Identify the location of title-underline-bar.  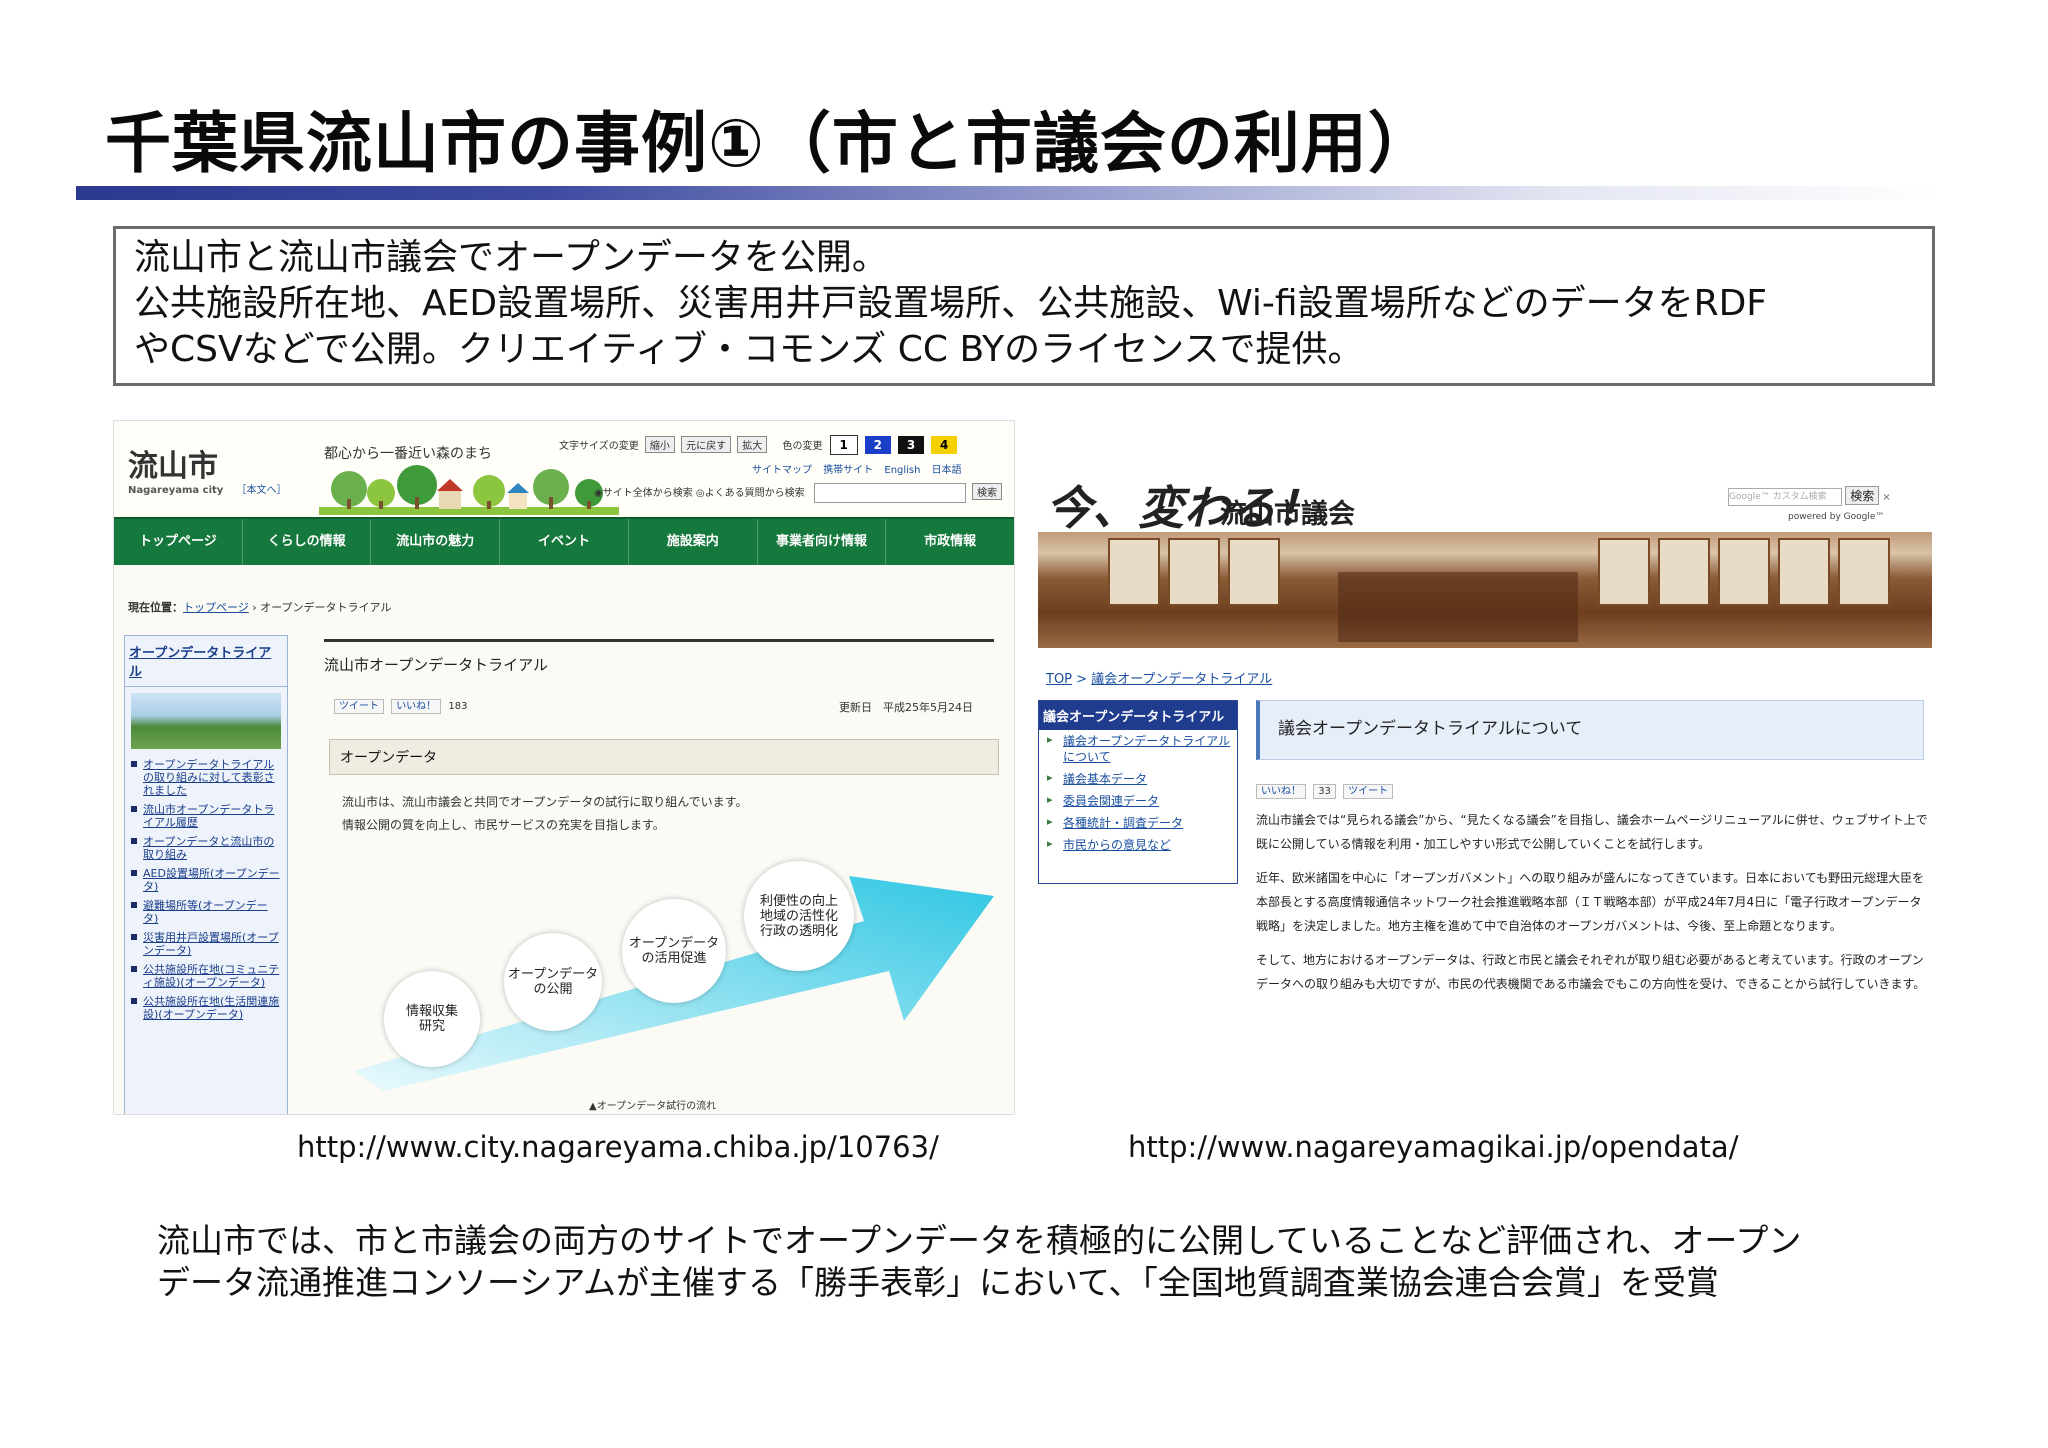
(1006, 193).